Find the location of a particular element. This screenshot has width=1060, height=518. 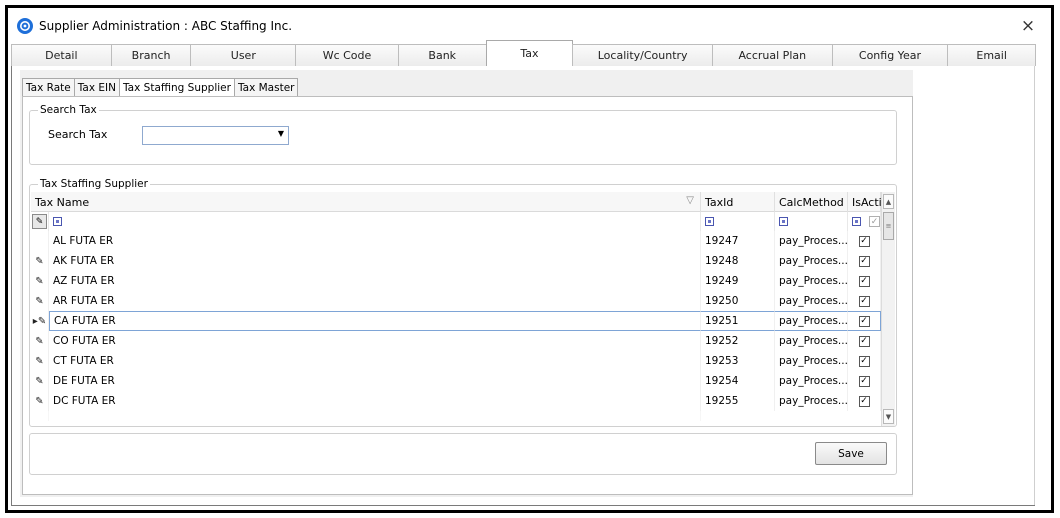

table-row: AL FUTA ER 19247 pay_Proces... ✓ is located at coordinates (456, 241).